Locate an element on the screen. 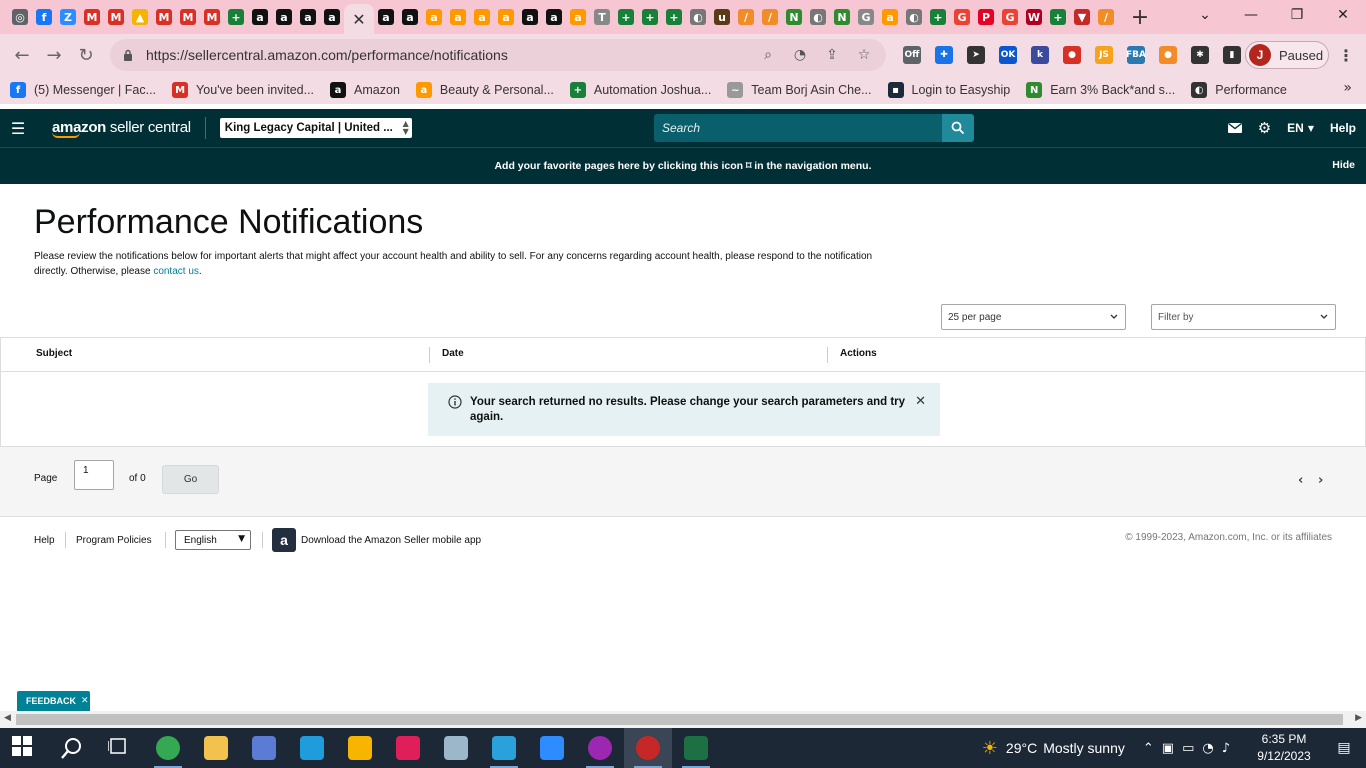  extension-button: ➤ is located at coordinates (976, 55).